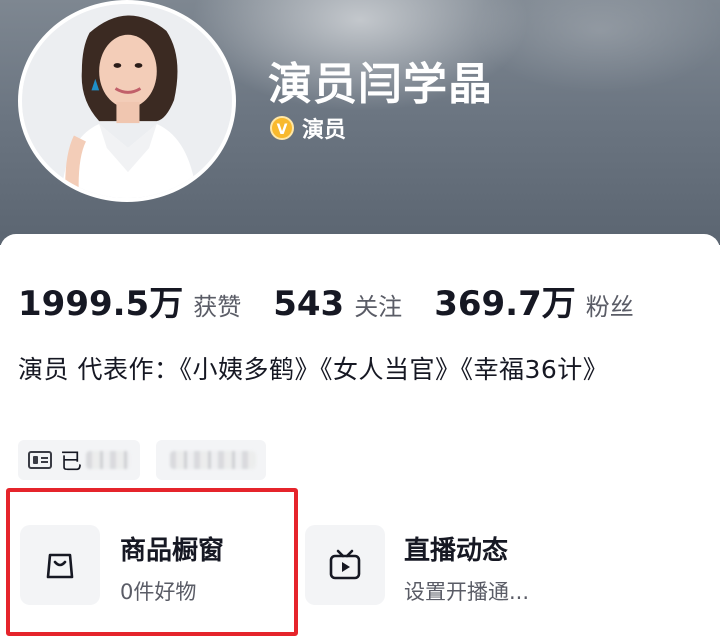 This screenshot has width=720, height=644. Describe the element at coordinates (378, 307) in the screenshot. I see `stat-label: 关注` at that location.